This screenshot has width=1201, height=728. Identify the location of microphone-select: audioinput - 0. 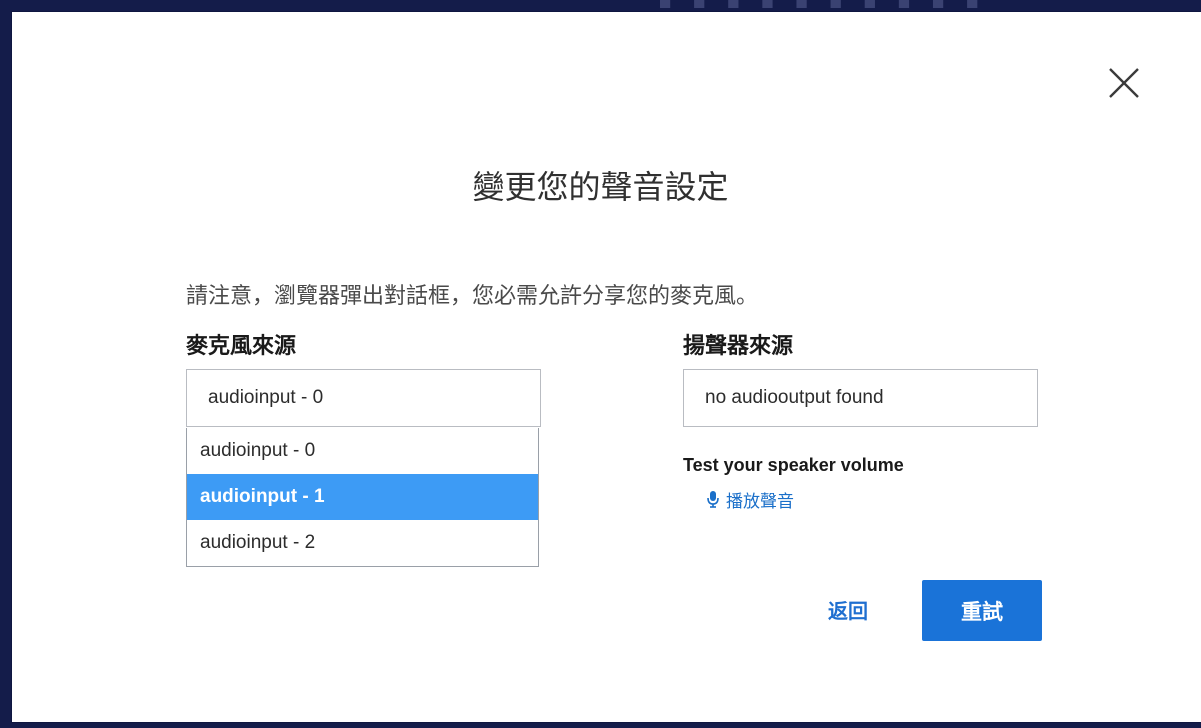
(363, 398).